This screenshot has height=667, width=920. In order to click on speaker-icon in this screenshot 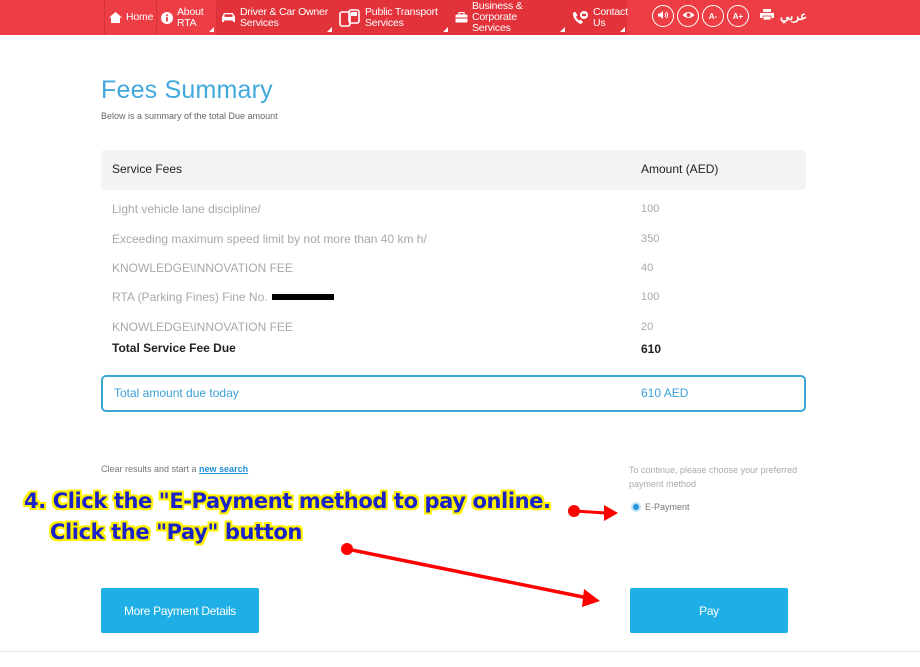, I will do `click(663, 16)`.